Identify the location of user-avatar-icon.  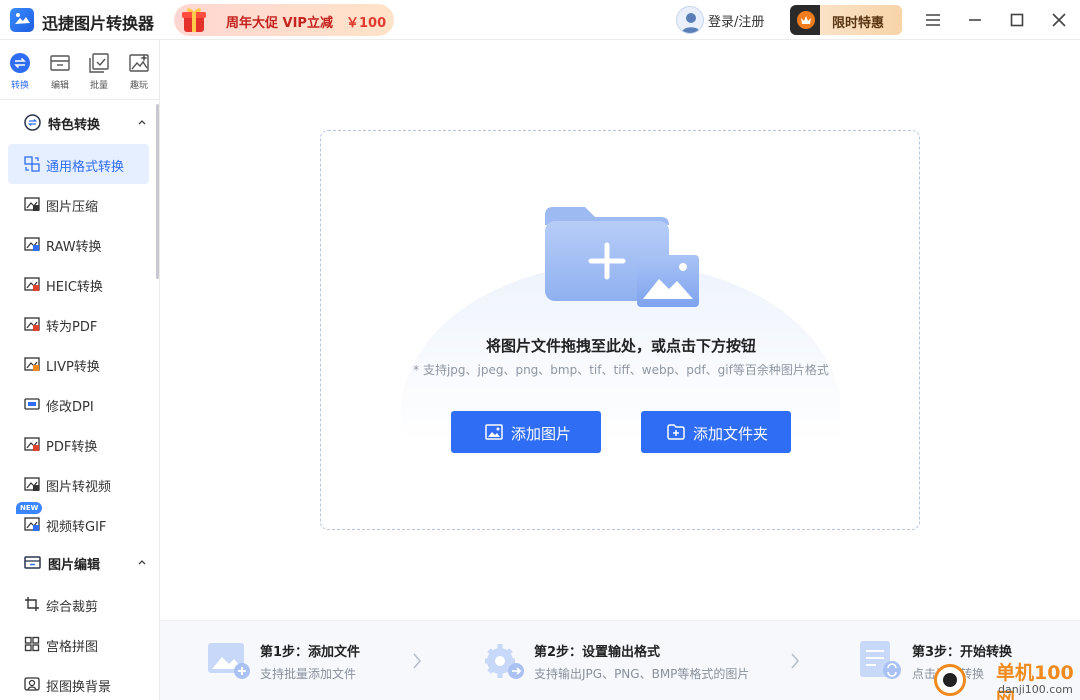
(690, 20).